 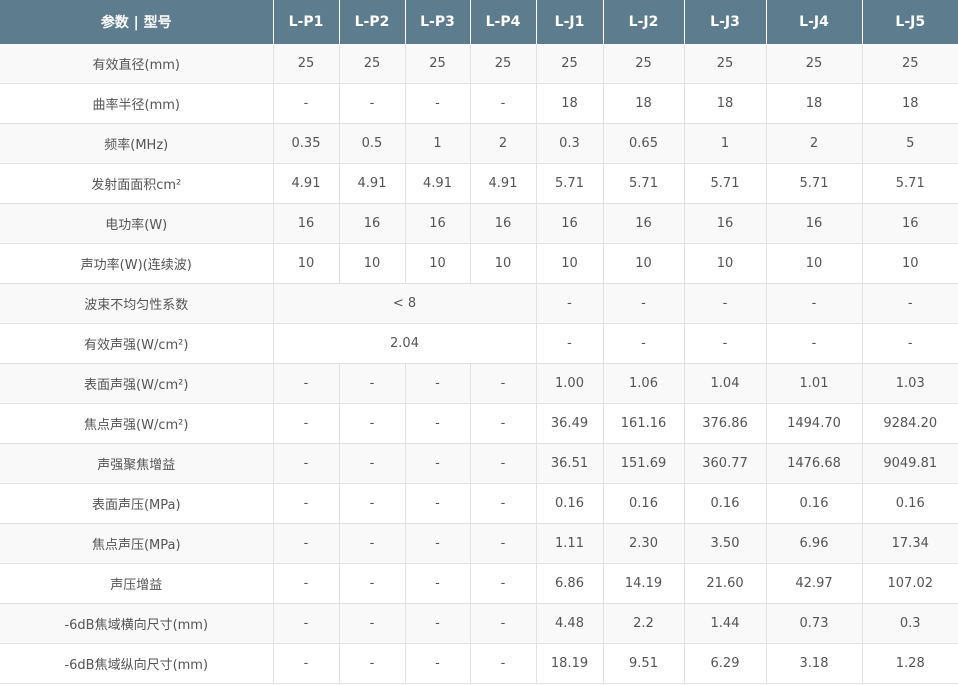 I want to click on table-cell: 151.69, so click(x=644, y=463).